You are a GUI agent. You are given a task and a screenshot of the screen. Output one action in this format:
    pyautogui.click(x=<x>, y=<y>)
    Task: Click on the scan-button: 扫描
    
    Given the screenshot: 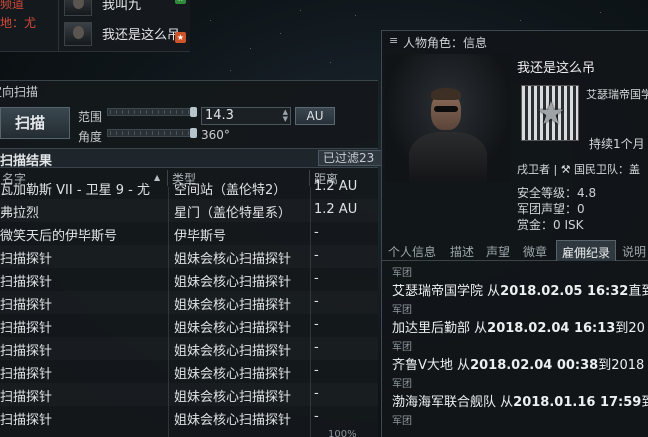 What is the action you would take?
    pyautogui.click(x=35, y=123)
    